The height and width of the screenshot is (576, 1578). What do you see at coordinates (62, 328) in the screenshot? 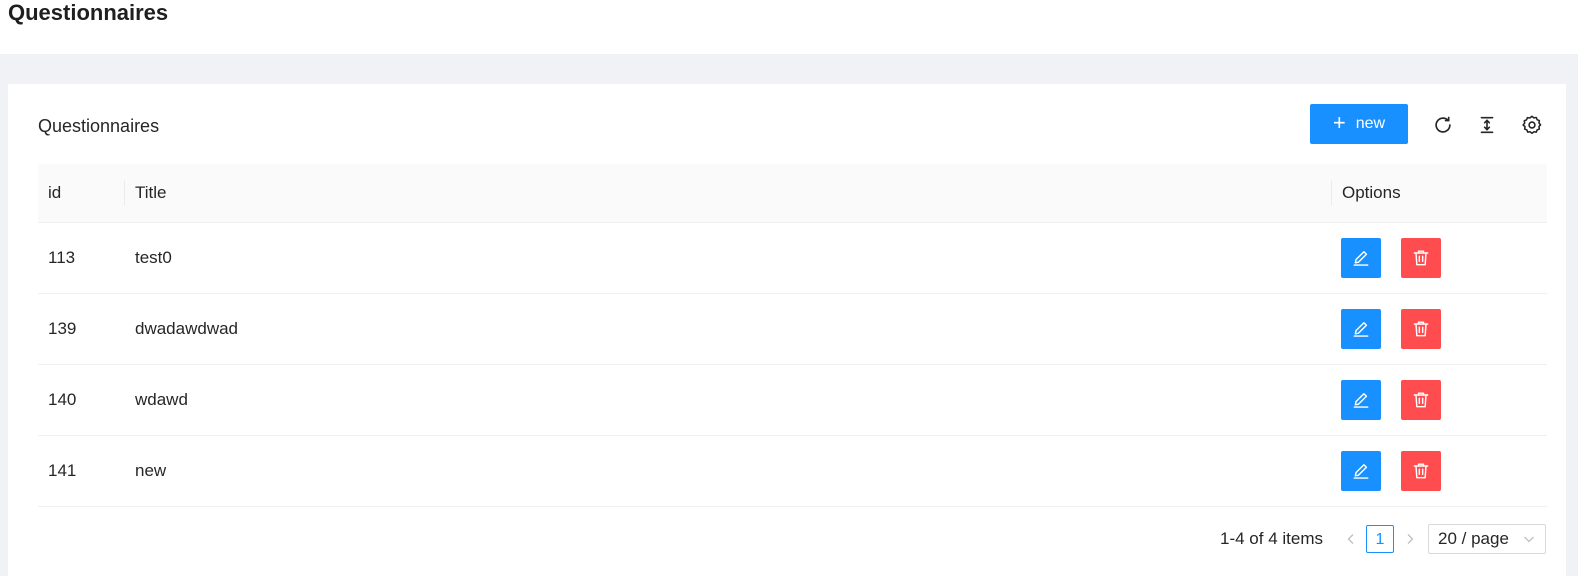
I see `cell-id: 139` at bounding box center [62, 328].